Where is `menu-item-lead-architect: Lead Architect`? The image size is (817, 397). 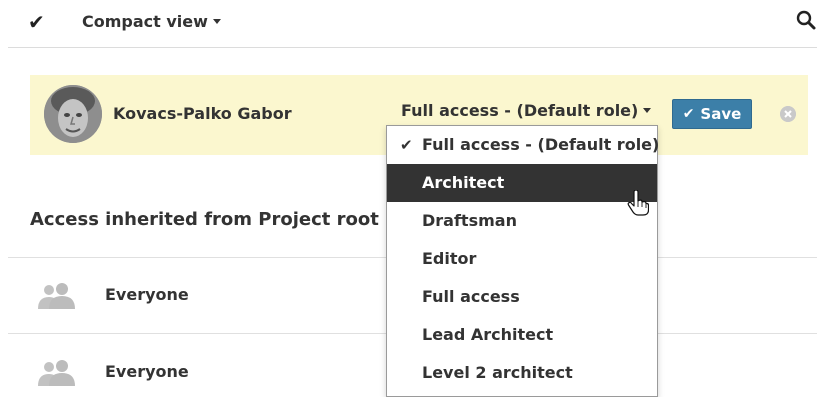 menu-item-lead-architect: Lead Architect is located at coordinates (522, 335).